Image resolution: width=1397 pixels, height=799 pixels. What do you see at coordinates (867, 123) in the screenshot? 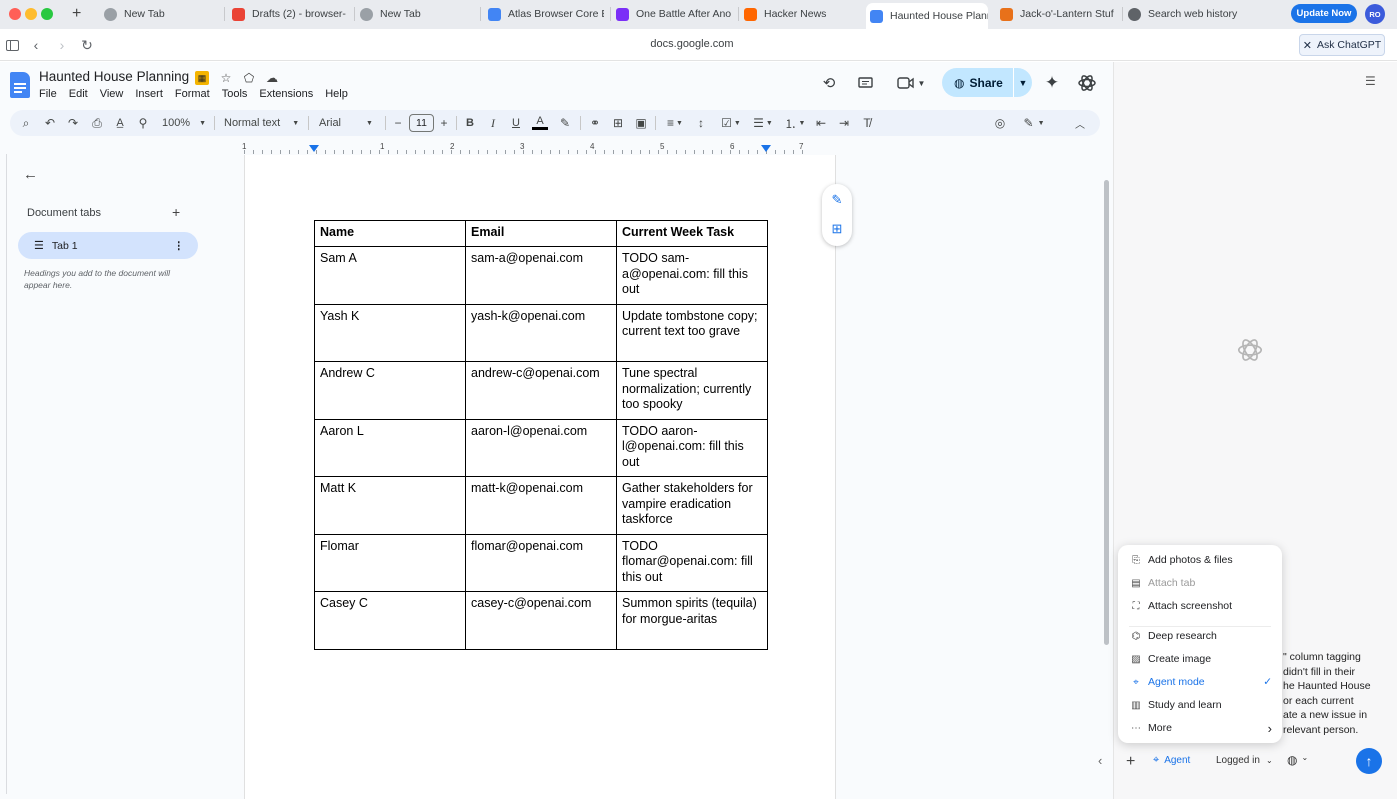
I see `clear-formatting-icon: T̸` at bounding box center [867, 123].